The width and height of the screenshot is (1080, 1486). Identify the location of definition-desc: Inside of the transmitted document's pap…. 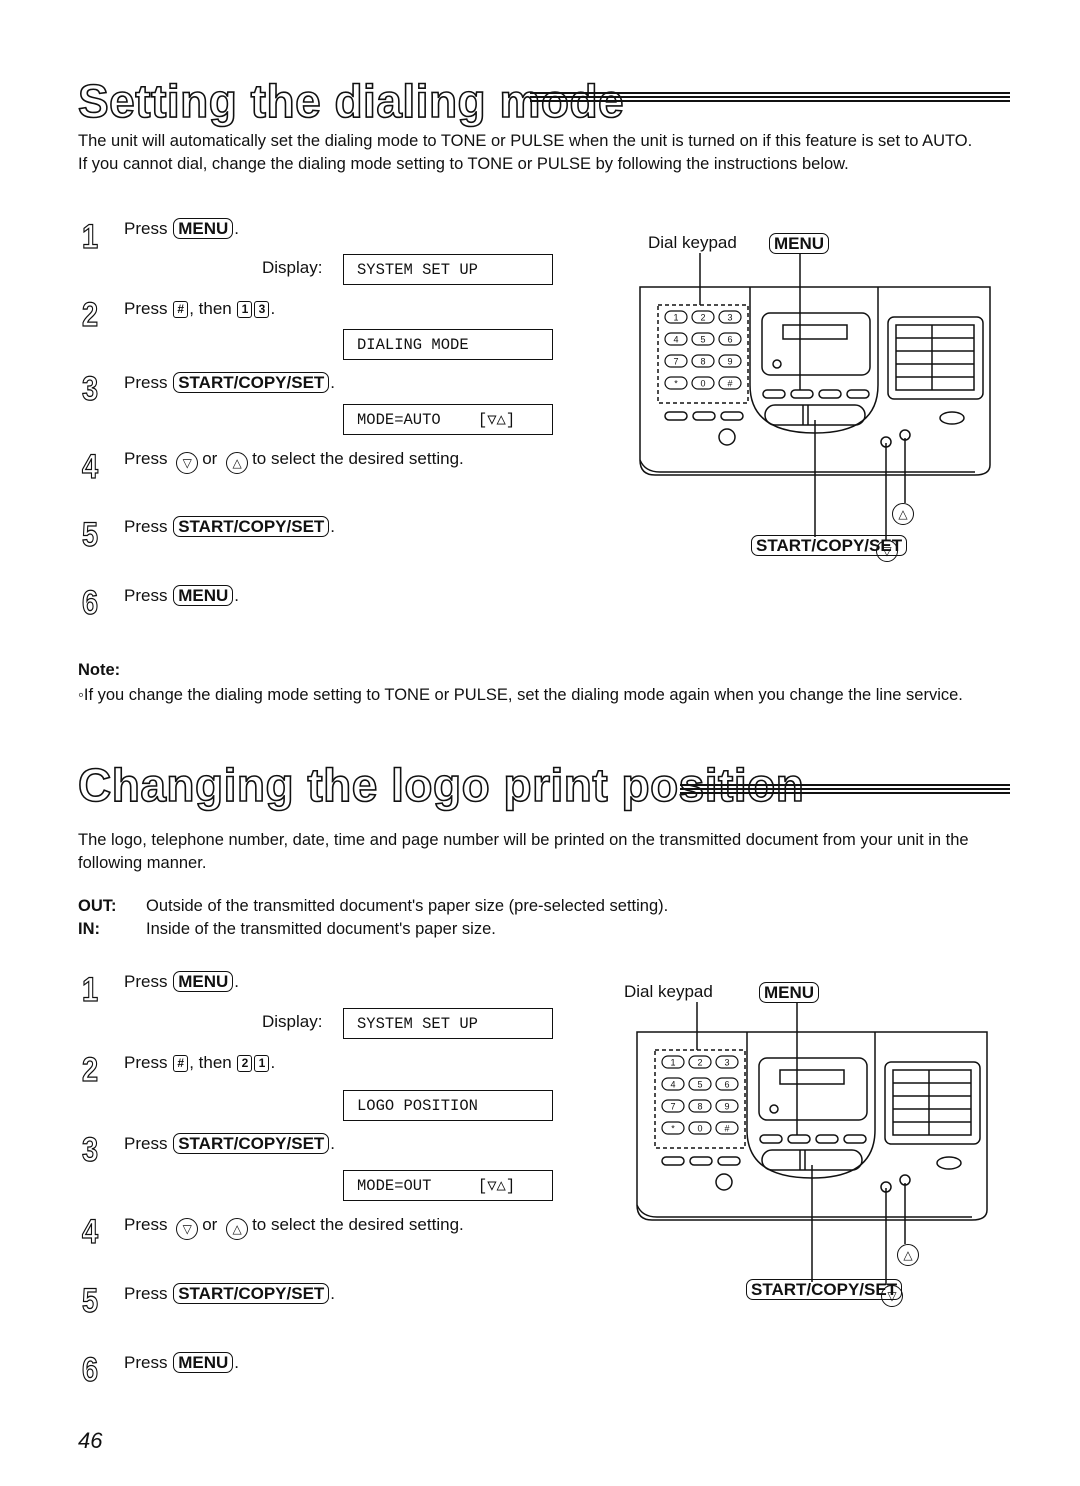
(321, 929).